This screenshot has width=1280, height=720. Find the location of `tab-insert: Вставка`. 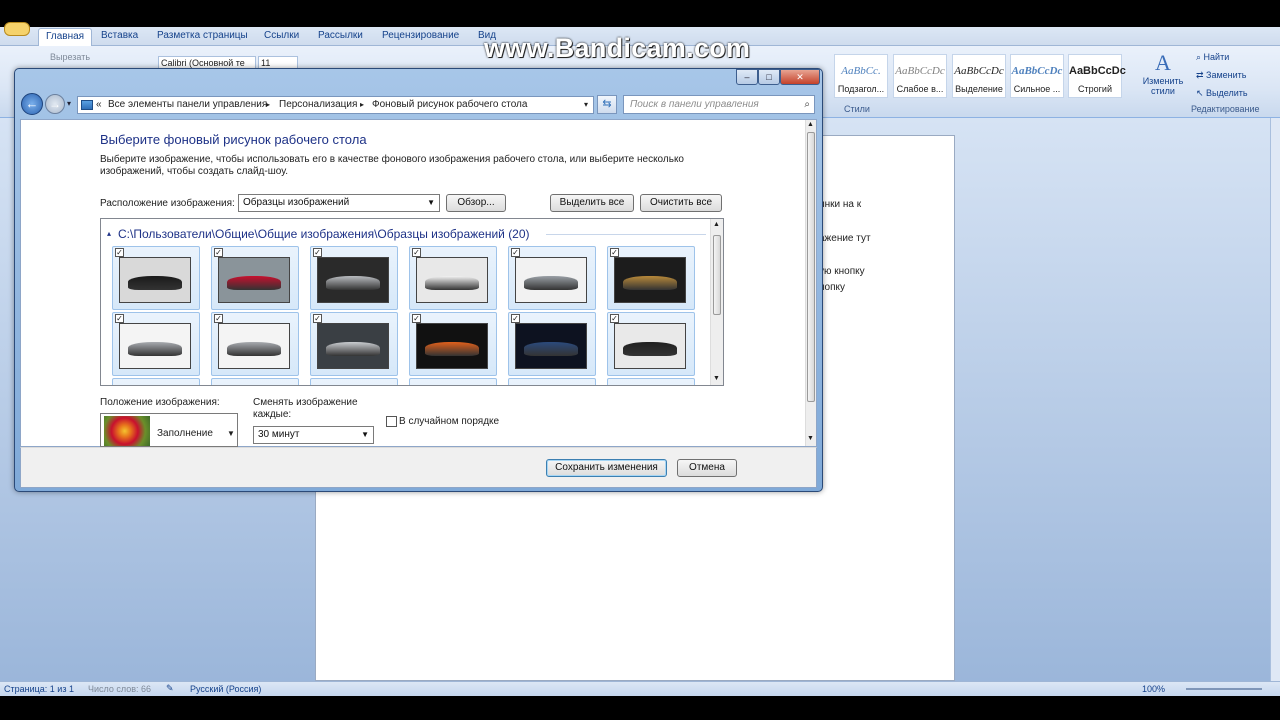

tab-insert: Вставка is located at coordinates (119, 35).